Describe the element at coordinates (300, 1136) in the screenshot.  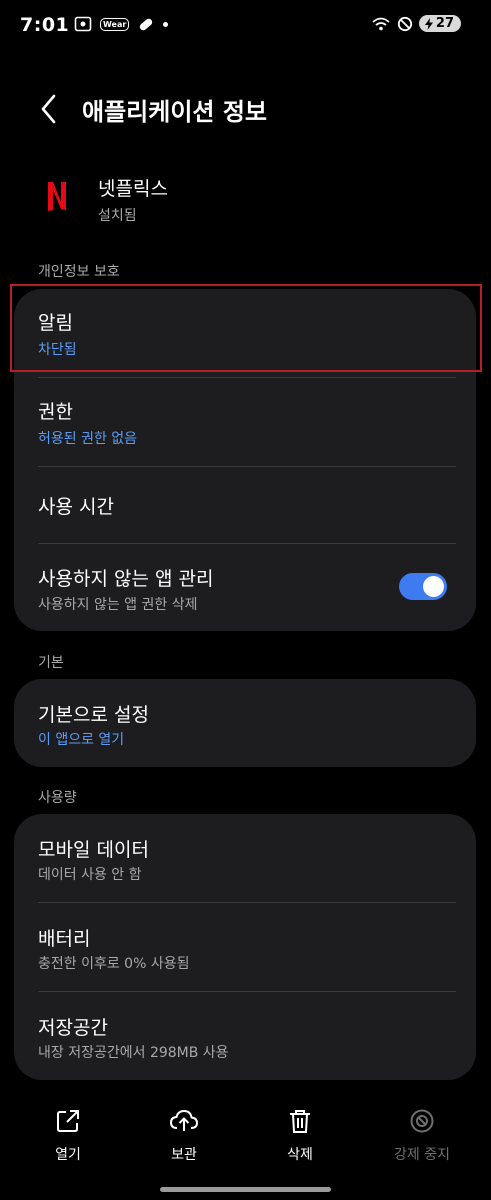
I see `delete-button: 삭제` at that location.